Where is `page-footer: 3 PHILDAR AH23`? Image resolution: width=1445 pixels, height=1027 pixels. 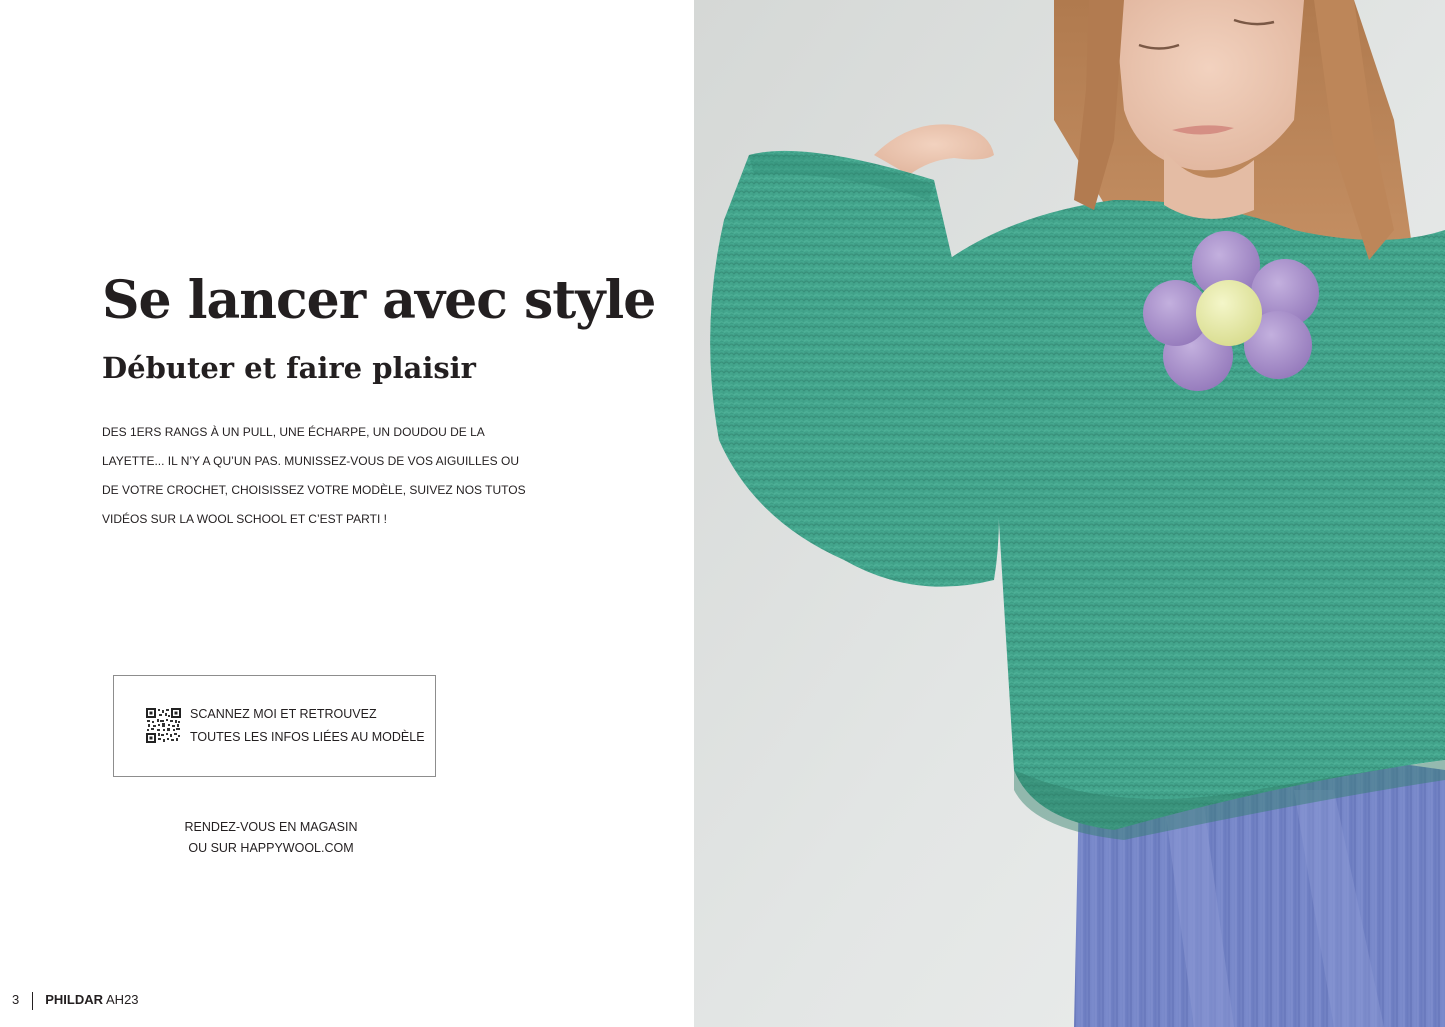 page-footer: 3 PHILDAR AH23 is located at coordinates (75, 1000).